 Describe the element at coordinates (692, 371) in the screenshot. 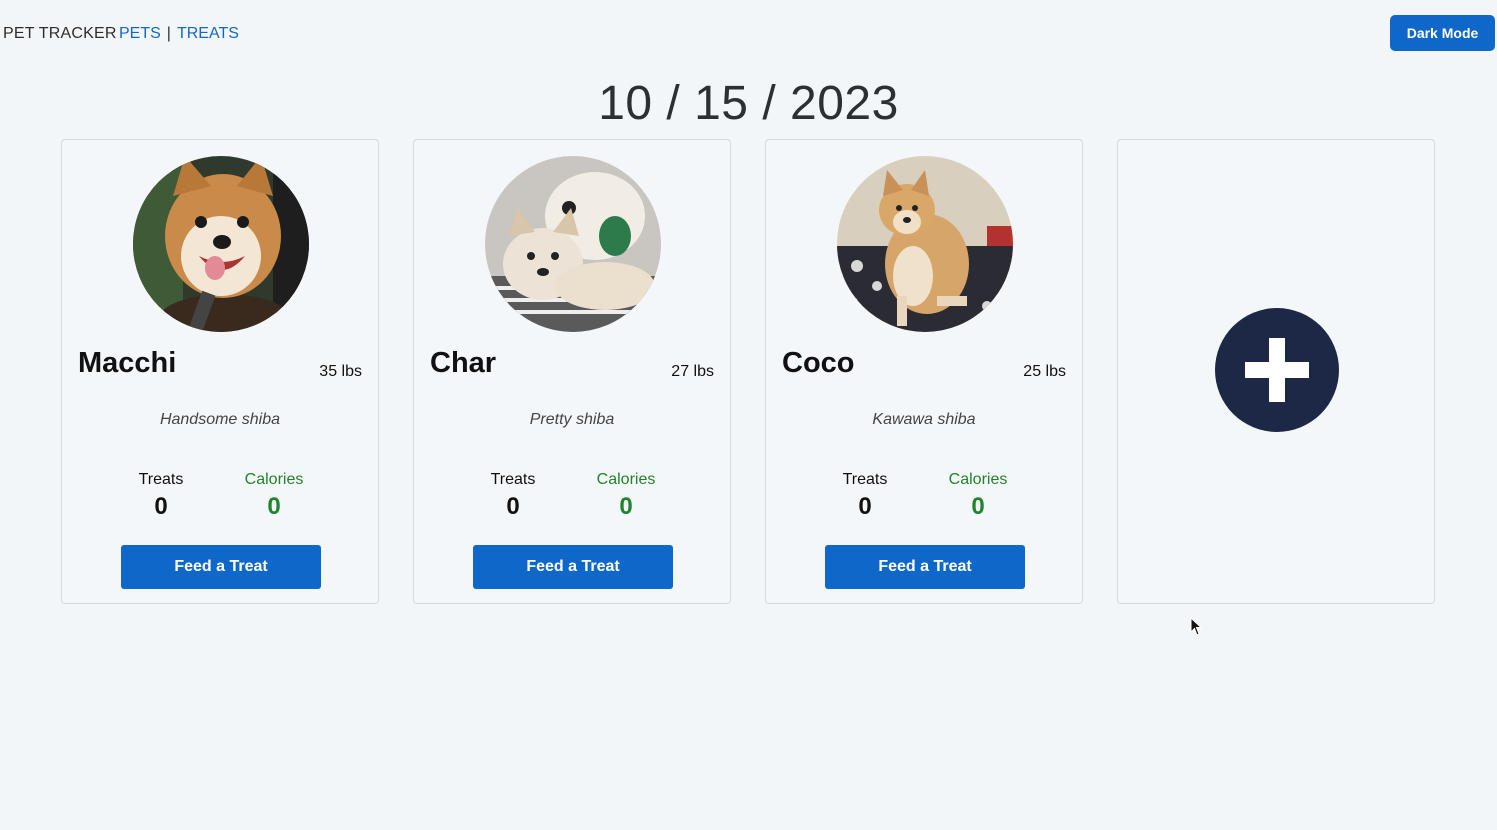

I see `pet-weight: 27 lbs` at that location.